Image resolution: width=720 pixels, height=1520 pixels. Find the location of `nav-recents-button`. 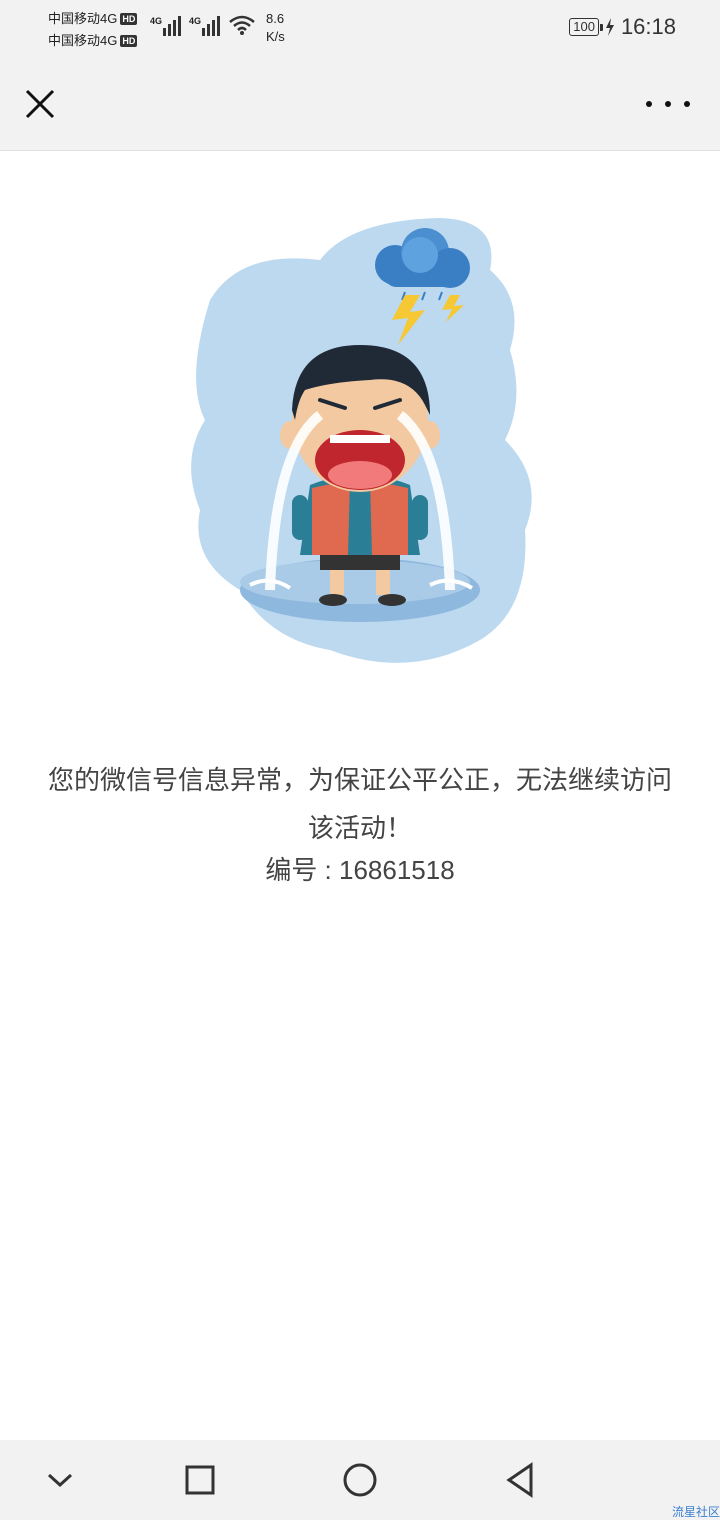

nav-recents-button is located at coordinates (200, 1480).